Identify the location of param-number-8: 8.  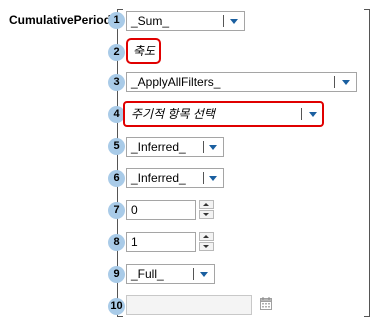
(116, 242).